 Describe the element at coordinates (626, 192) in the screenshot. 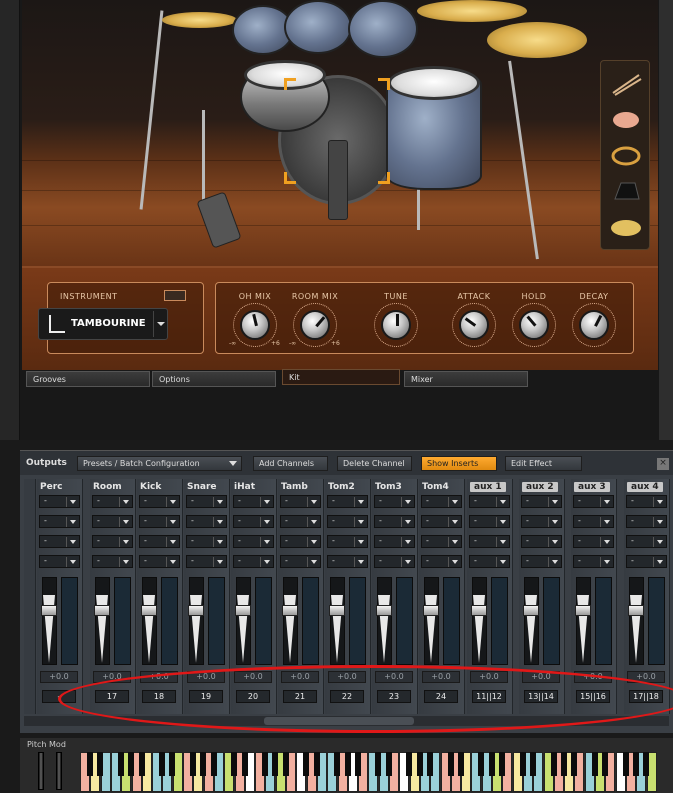

I see `cowbell-icon` at that location.